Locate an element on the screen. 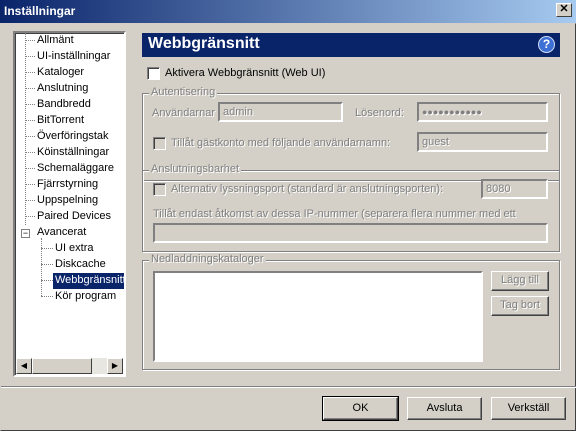 This screenshot has width=576, height=431. tree-item-diskcache: Diskcache is located at coordinates (80, 265).